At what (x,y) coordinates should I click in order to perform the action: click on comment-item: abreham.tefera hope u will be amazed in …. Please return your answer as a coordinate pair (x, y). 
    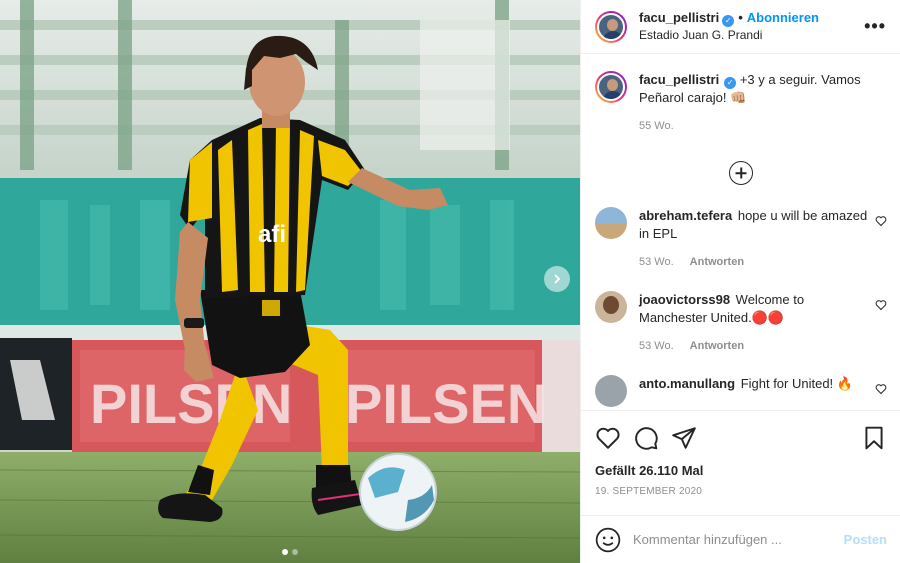
    Looking at the image, I should click on (740, 239).